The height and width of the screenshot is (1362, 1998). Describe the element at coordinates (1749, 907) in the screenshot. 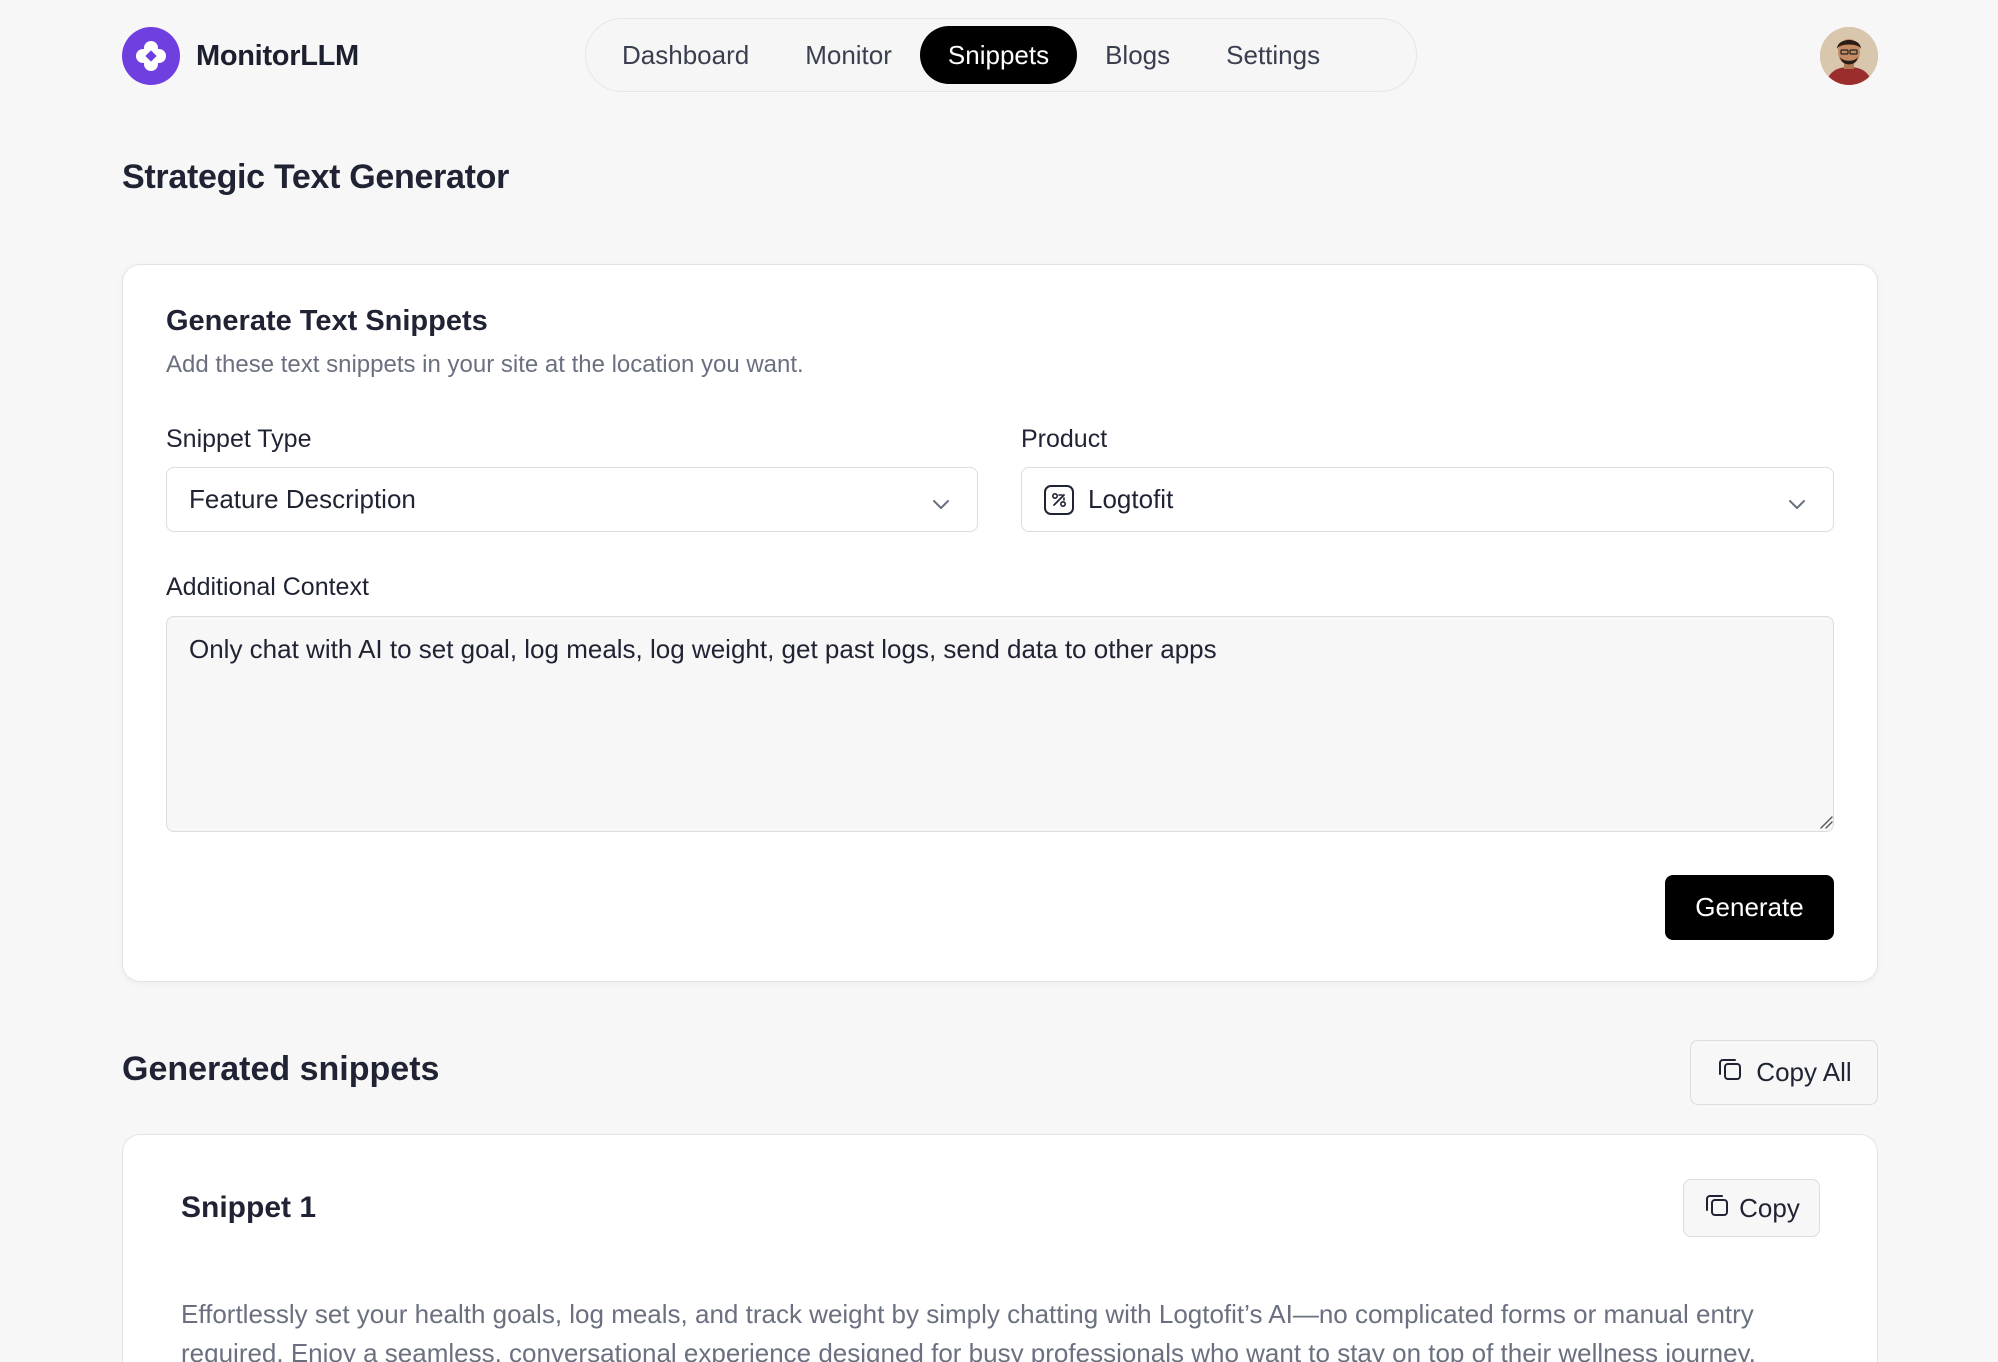

I see `generate-button: Generate` at that location.